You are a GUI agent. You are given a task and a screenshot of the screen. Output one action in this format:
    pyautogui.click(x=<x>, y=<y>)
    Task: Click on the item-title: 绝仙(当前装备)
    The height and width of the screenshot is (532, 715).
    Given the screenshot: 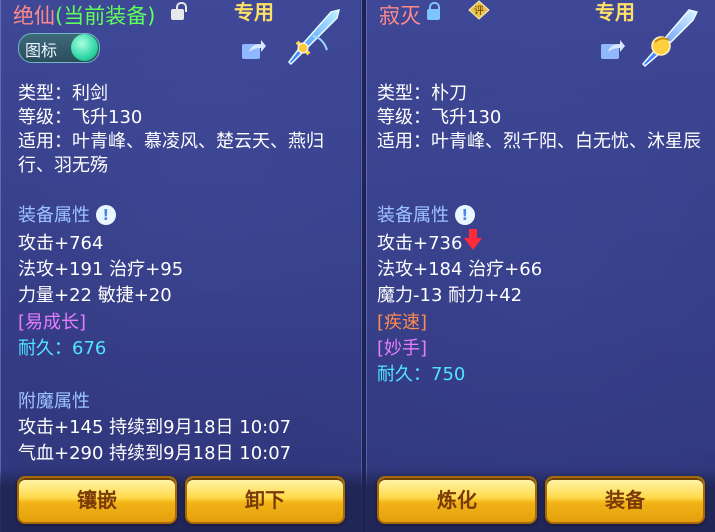 What is the action you would take?
    pyautogui.click(x=84, y=15)
    